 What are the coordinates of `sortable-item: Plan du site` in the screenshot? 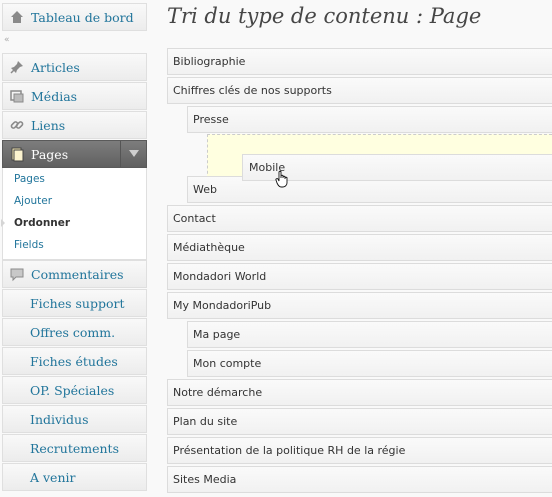 It's located at (359, 421).